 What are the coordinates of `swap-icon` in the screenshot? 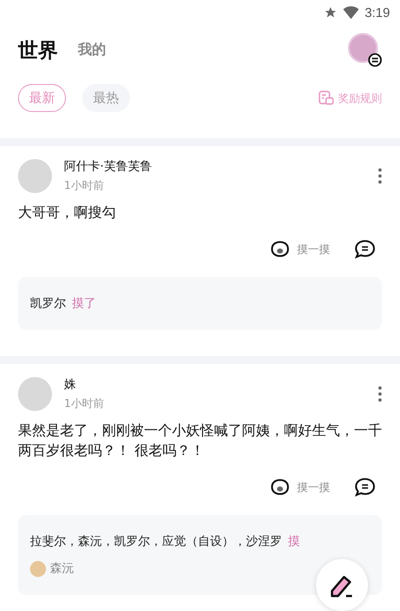 It's located at (375, 60).